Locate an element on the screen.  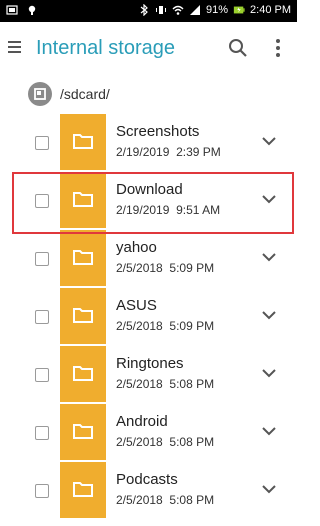
signal-icon is located at coordinates (195, 10).